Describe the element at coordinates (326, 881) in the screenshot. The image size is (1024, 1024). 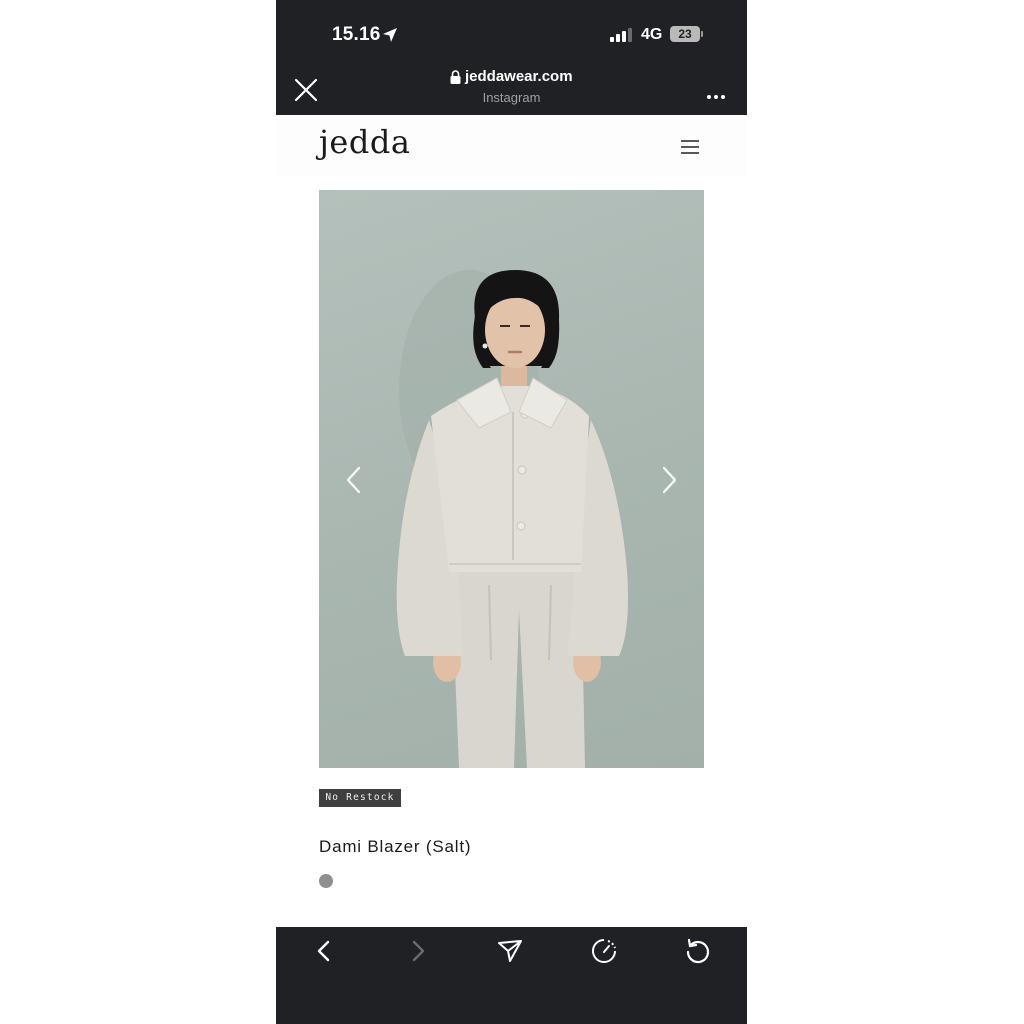
I see `color-swatch` at that location.